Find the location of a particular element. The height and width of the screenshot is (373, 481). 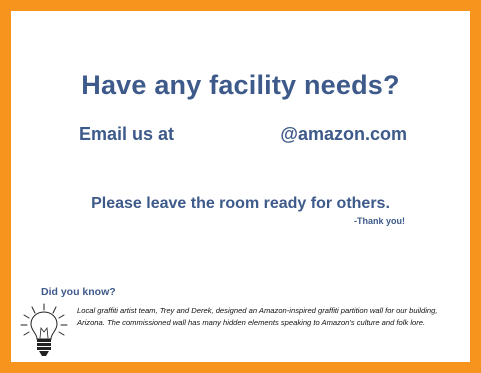

instruction-text: Please leave the room ready for others. is located at coordinates (240, 203).